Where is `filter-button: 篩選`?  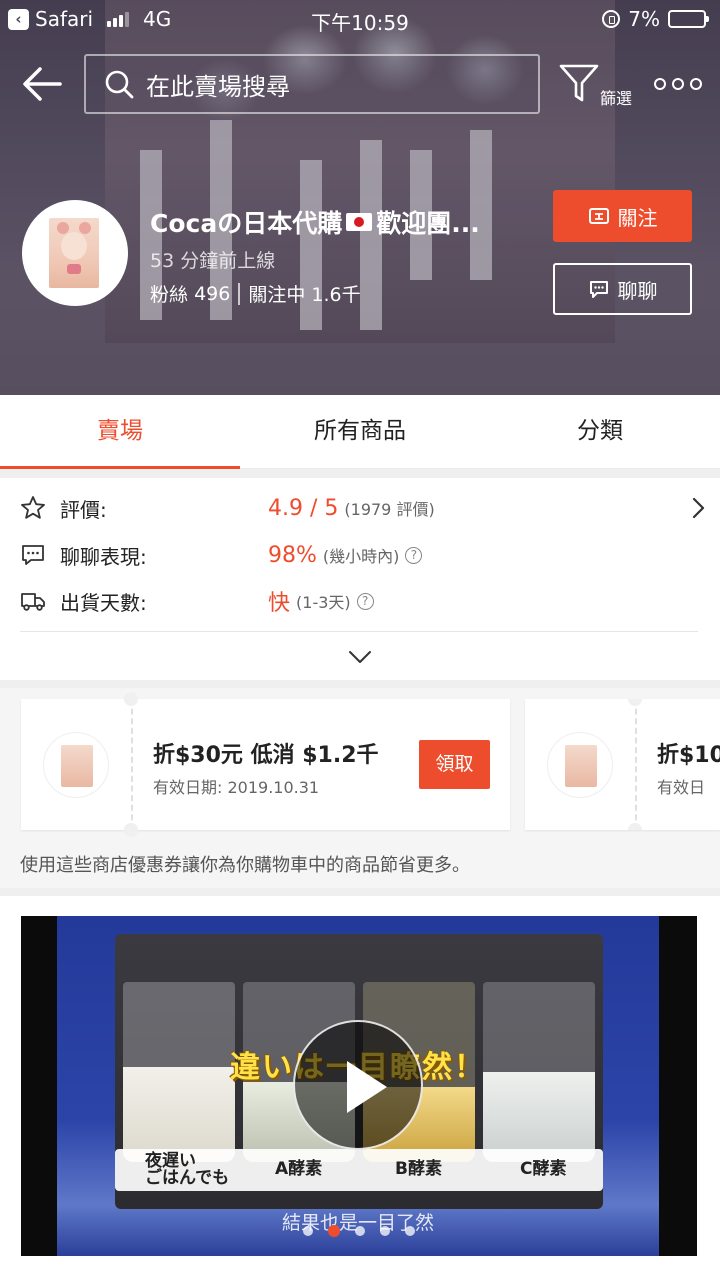
filter-button: 篩選 is located at coordinates (598, 85).